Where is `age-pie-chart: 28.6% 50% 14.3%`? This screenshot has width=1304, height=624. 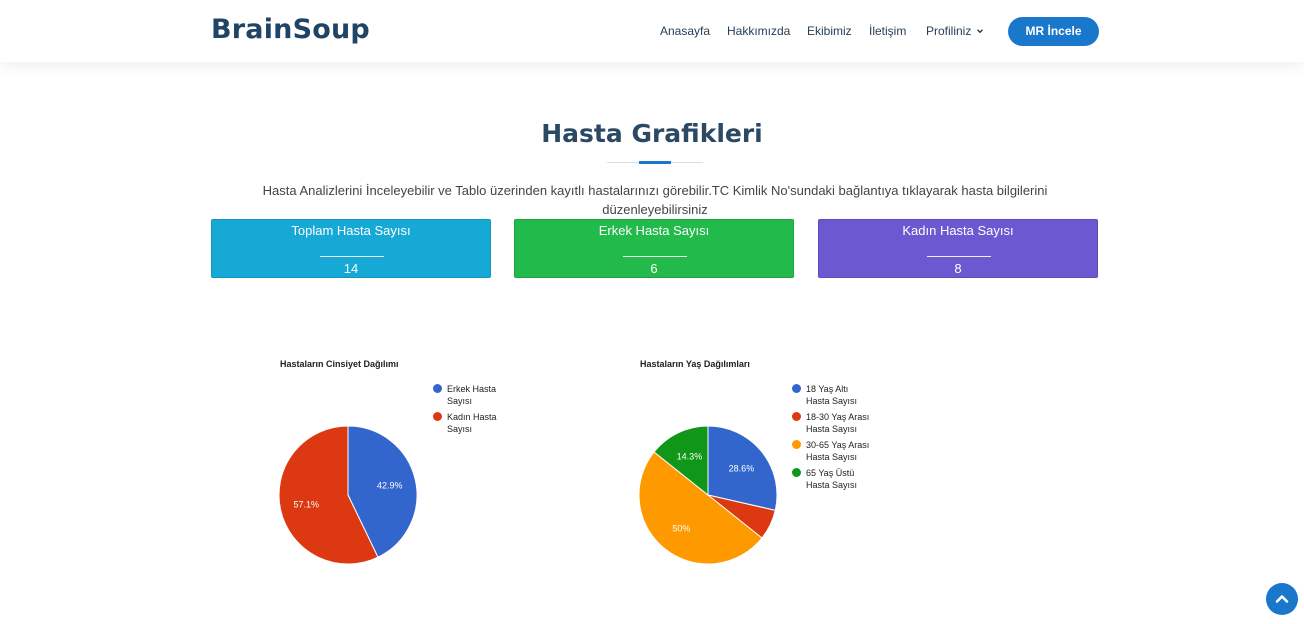 age-pie-chart: 28.6% 50% 14.3% is located at coordinates (708, 495).